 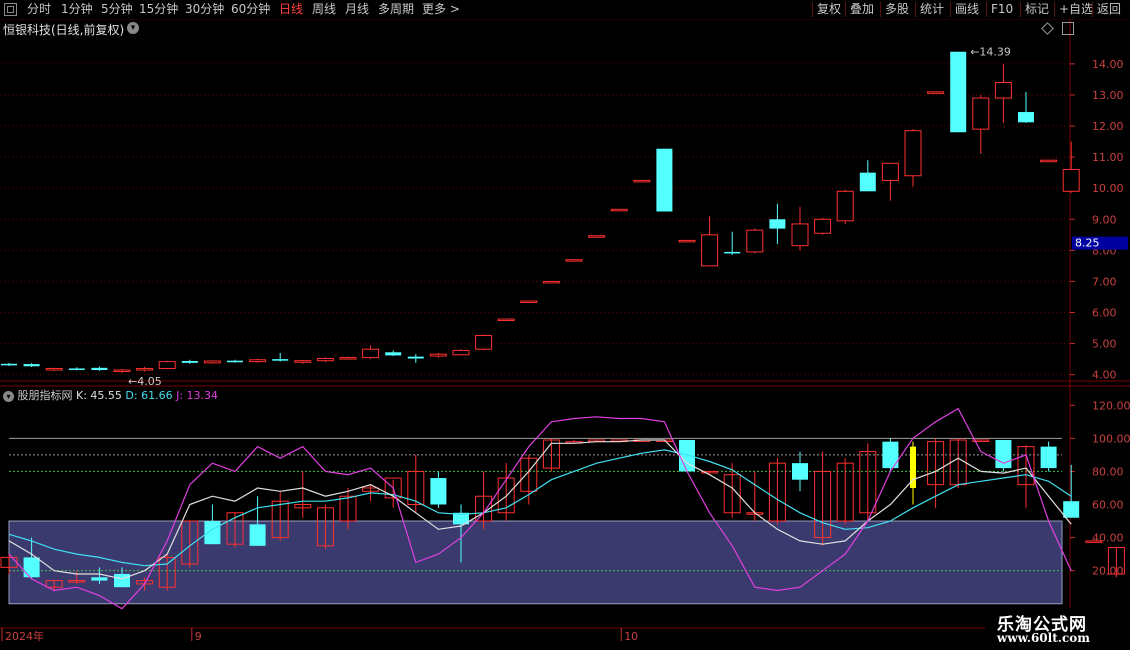 What do you see at coordinates (631, 636) in the screenshot?
I see `time-label: 10` at bounding box center [631, 636].